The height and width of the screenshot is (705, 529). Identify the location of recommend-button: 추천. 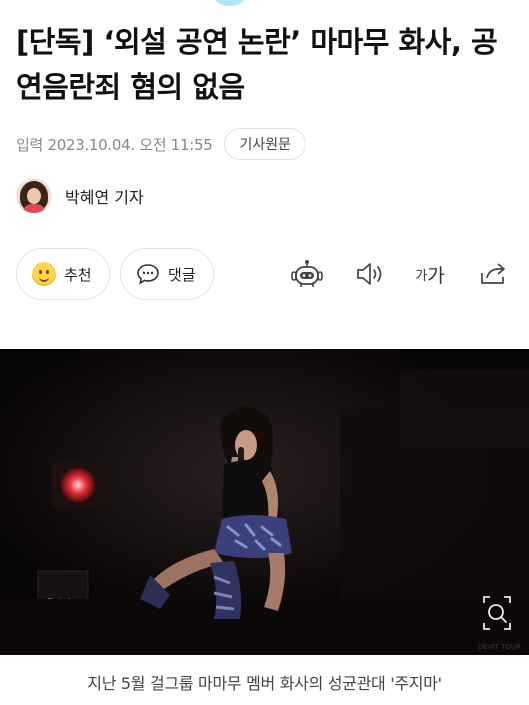
(63, 274).